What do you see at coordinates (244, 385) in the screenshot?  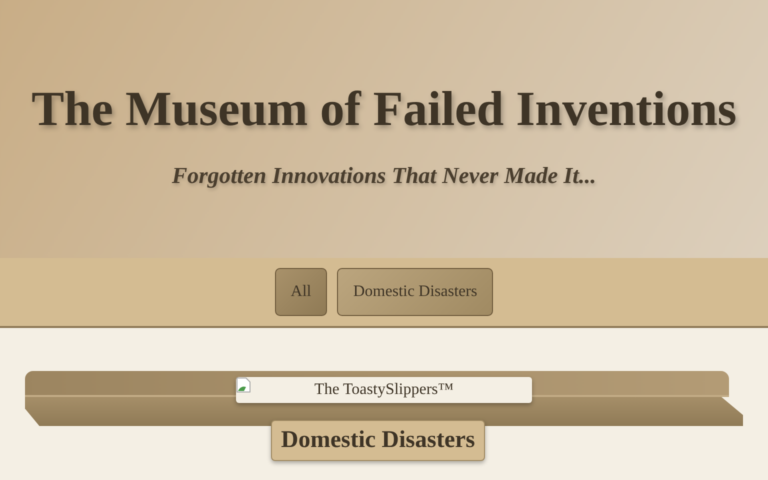 I see `broken-image-icon` at bounding box center [244, 385].